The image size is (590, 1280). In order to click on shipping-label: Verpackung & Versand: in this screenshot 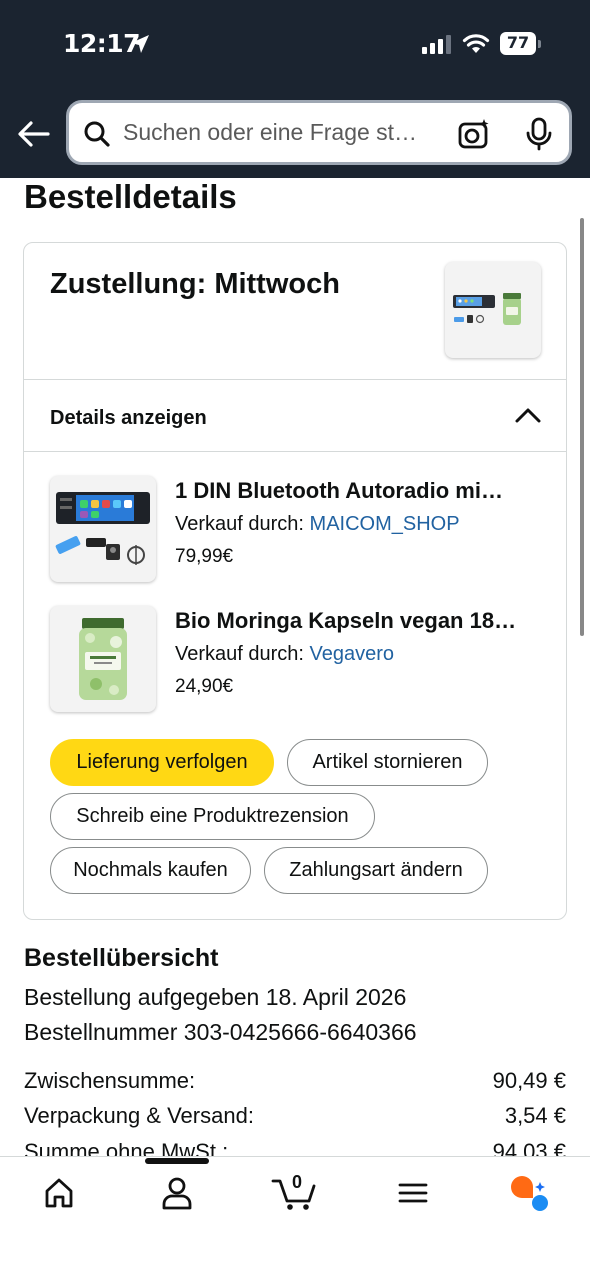, I will do `click(139, 1115)`.